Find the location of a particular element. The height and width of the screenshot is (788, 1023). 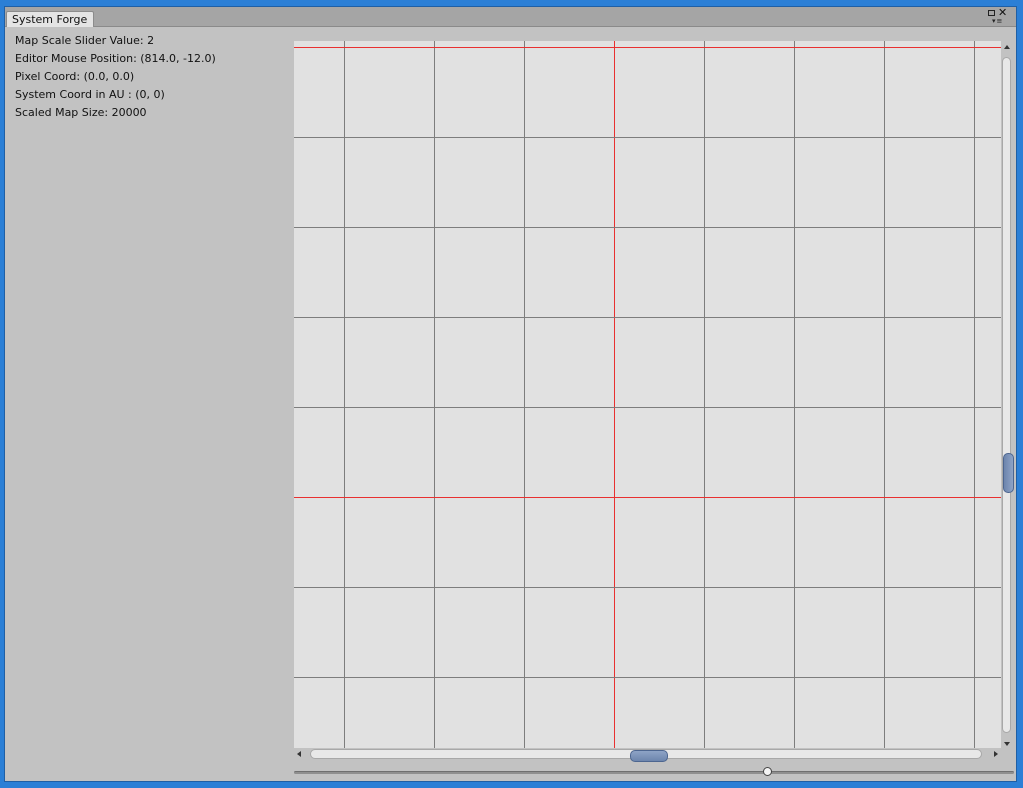

horizontal-scroll-track is located at coordinates (646, 755).